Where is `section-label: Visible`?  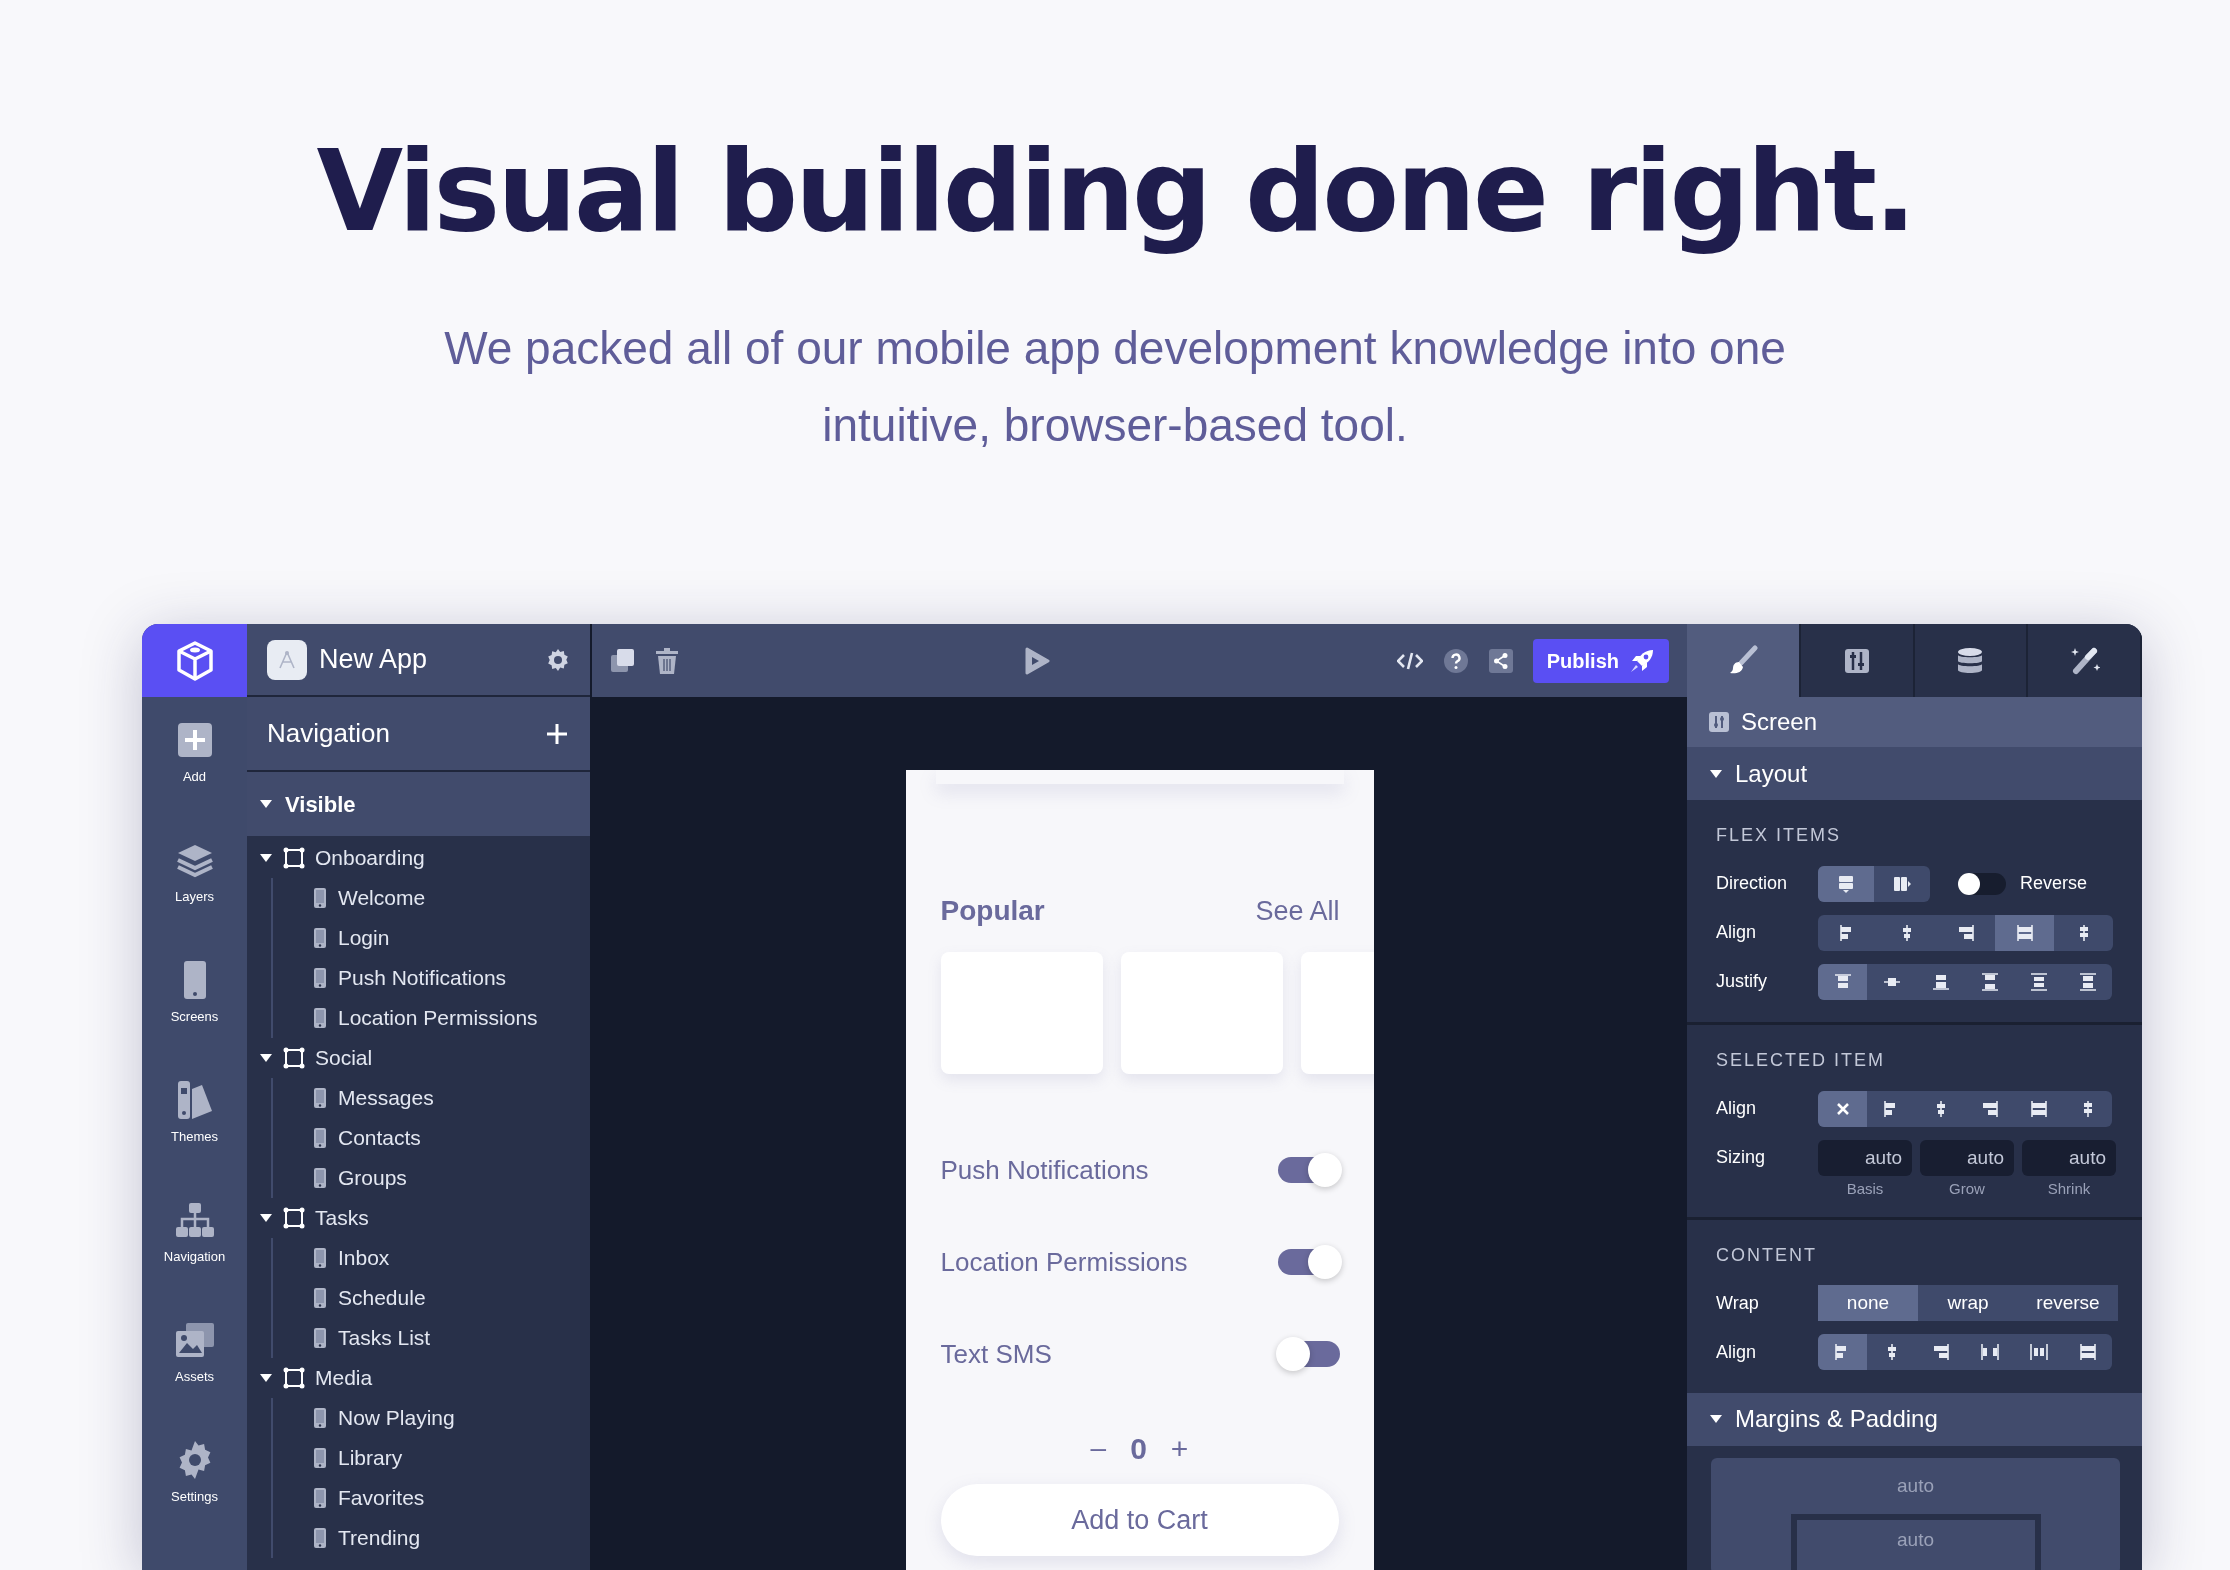 section-label: Visible is located at coordinates (320, 804).